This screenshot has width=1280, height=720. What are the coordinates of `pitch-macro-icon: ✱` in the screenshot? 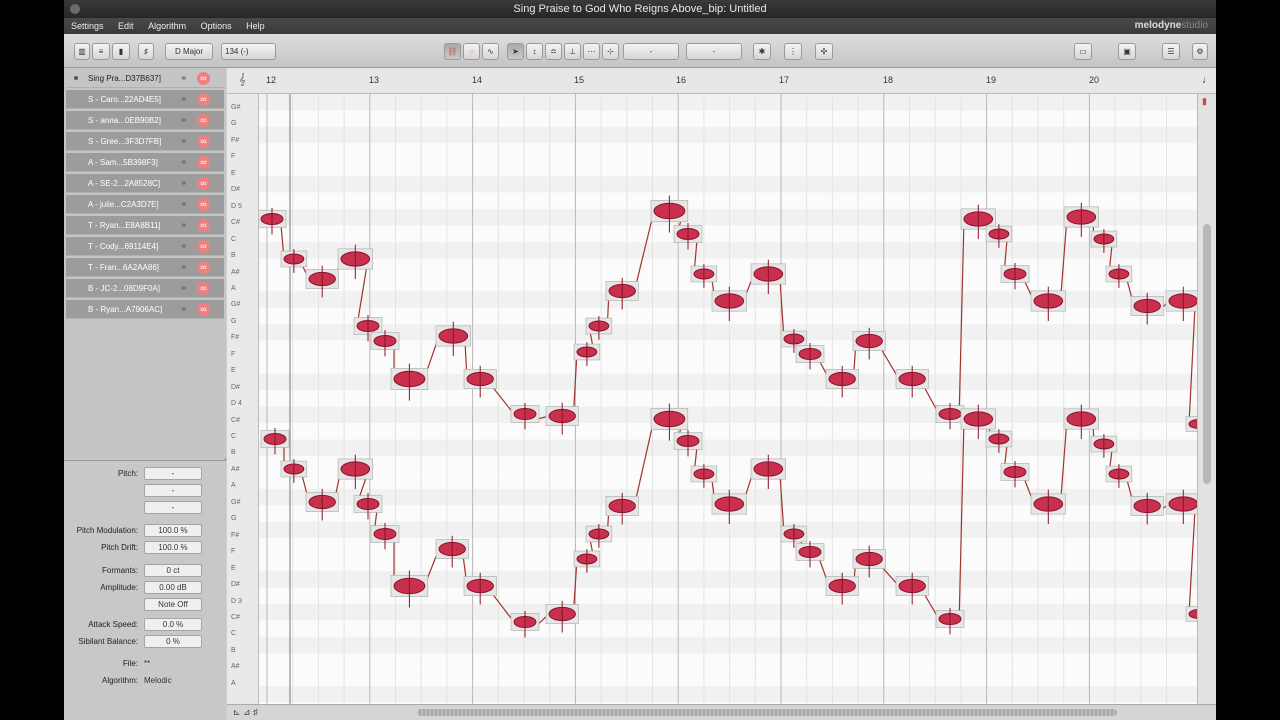 It's located at (762, 51).